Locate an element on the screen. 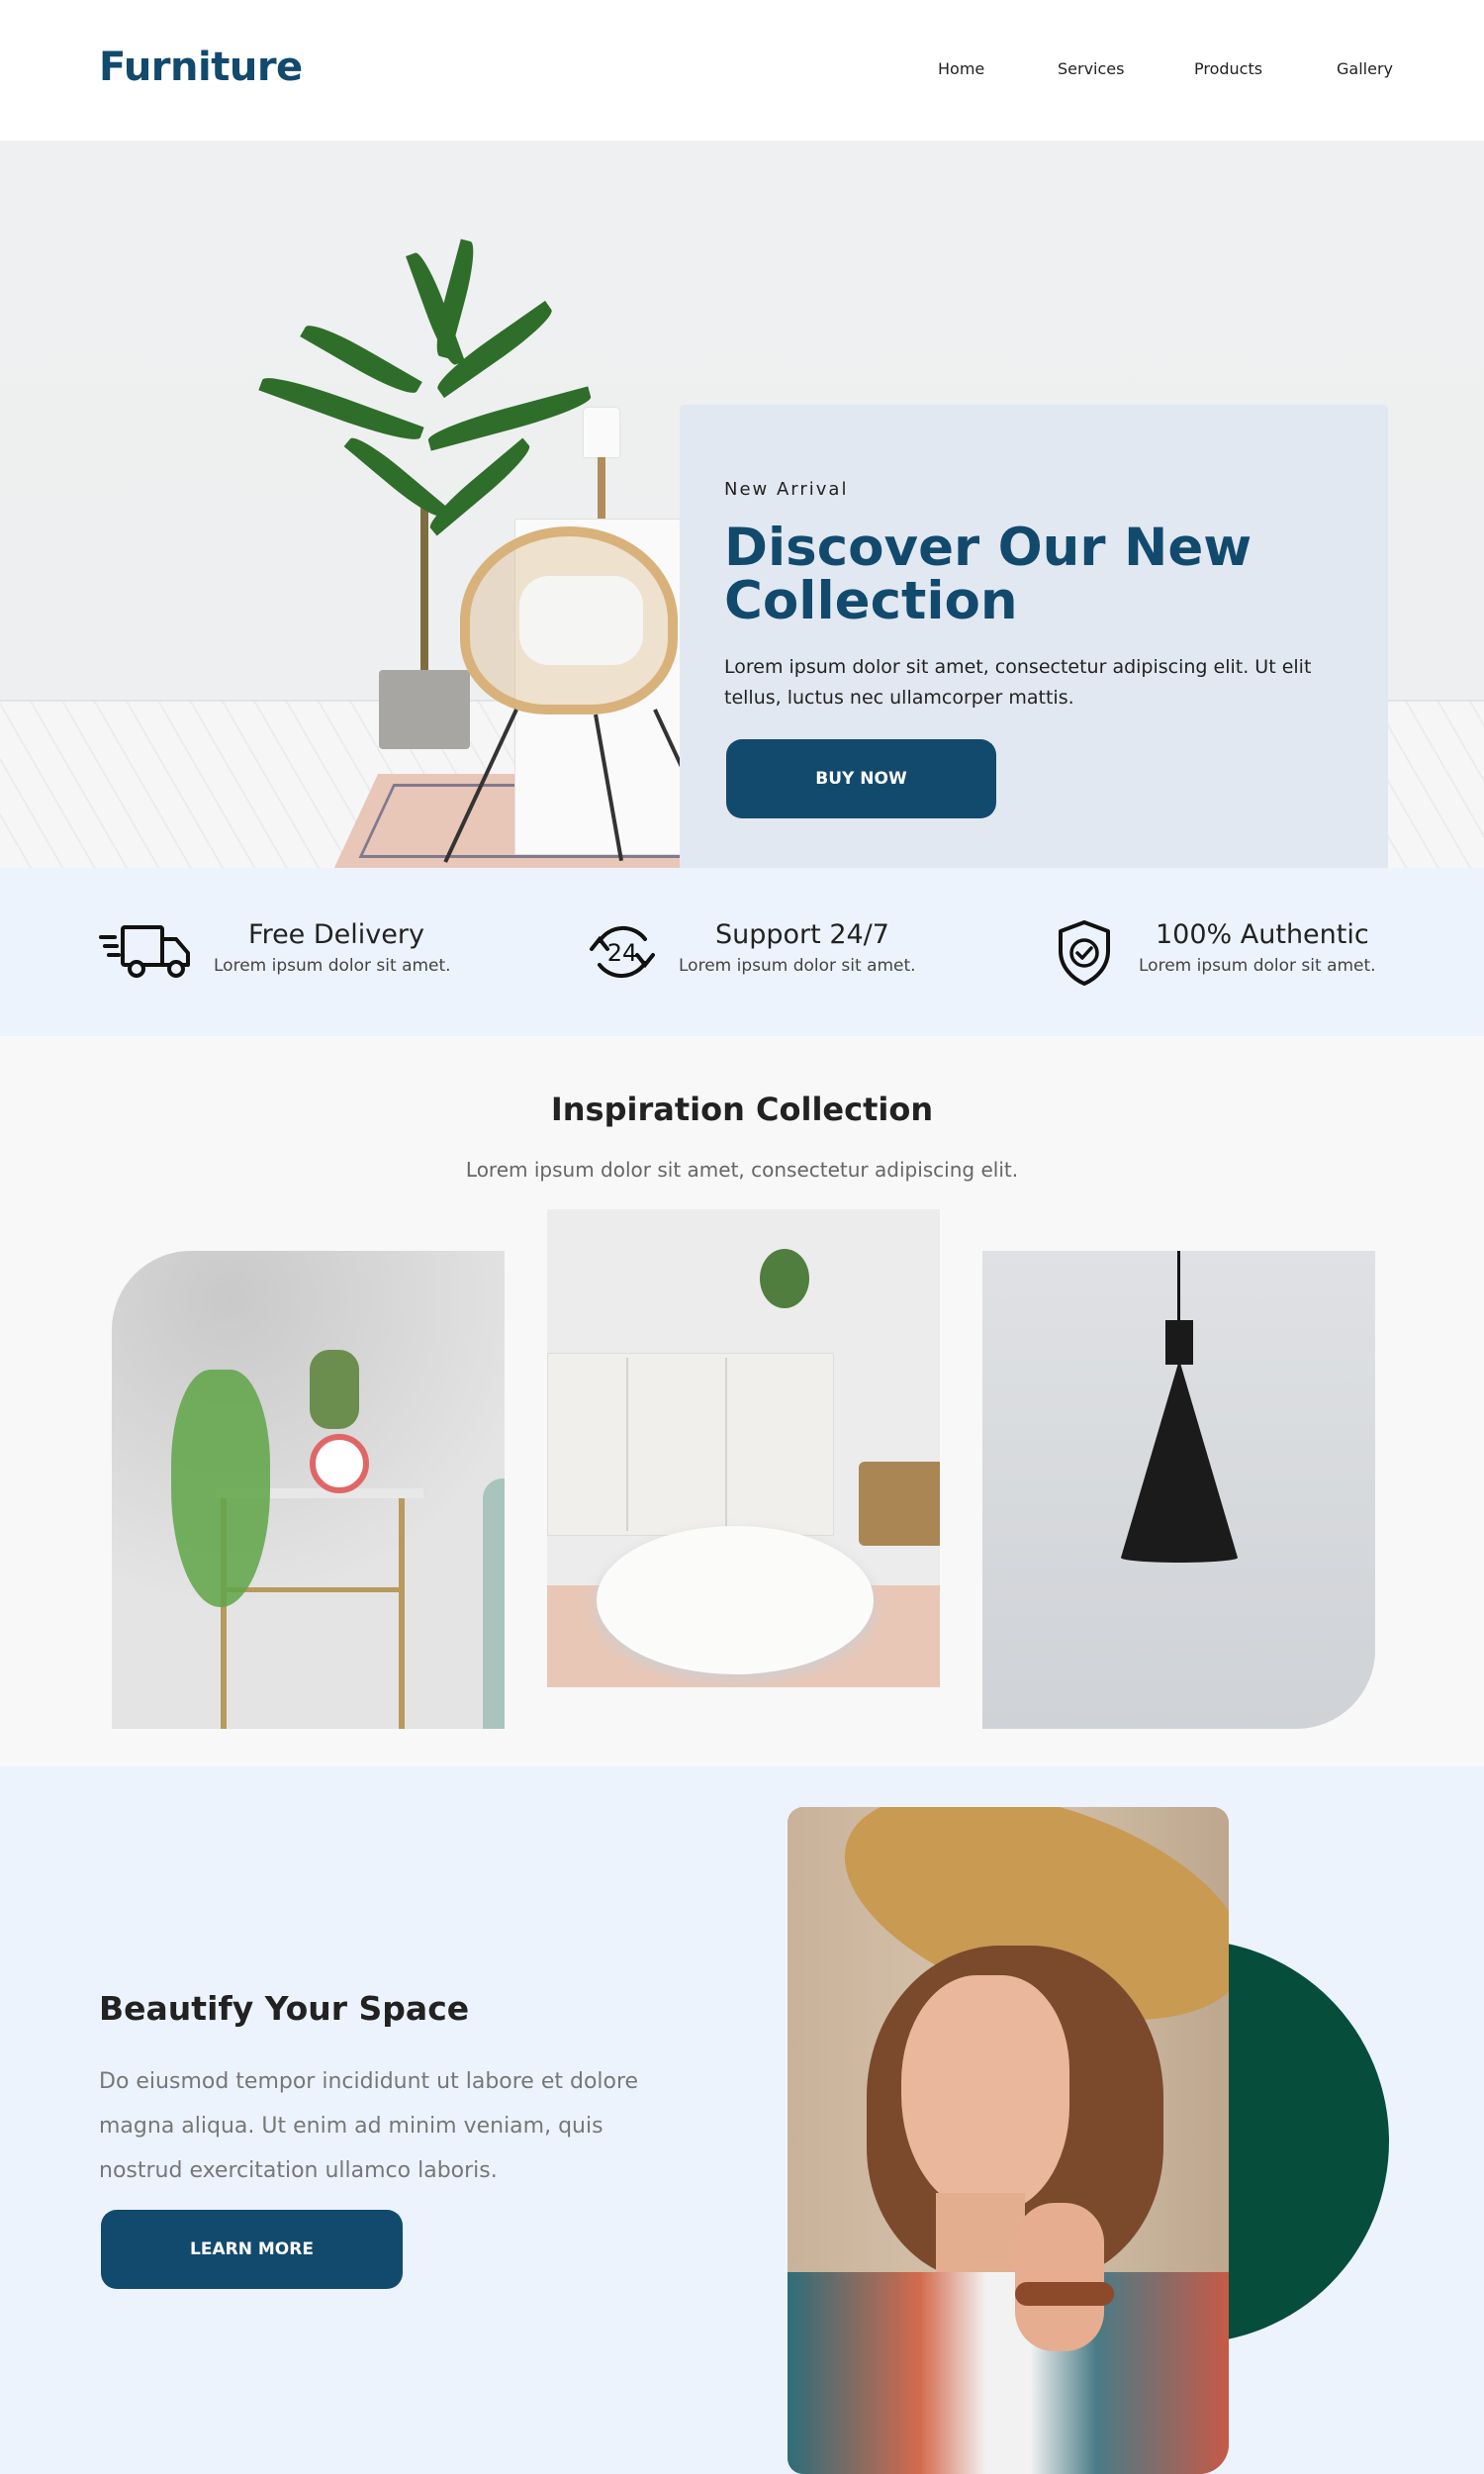  section-title: Inspiration Collection is located at coordinates (742, 1110).